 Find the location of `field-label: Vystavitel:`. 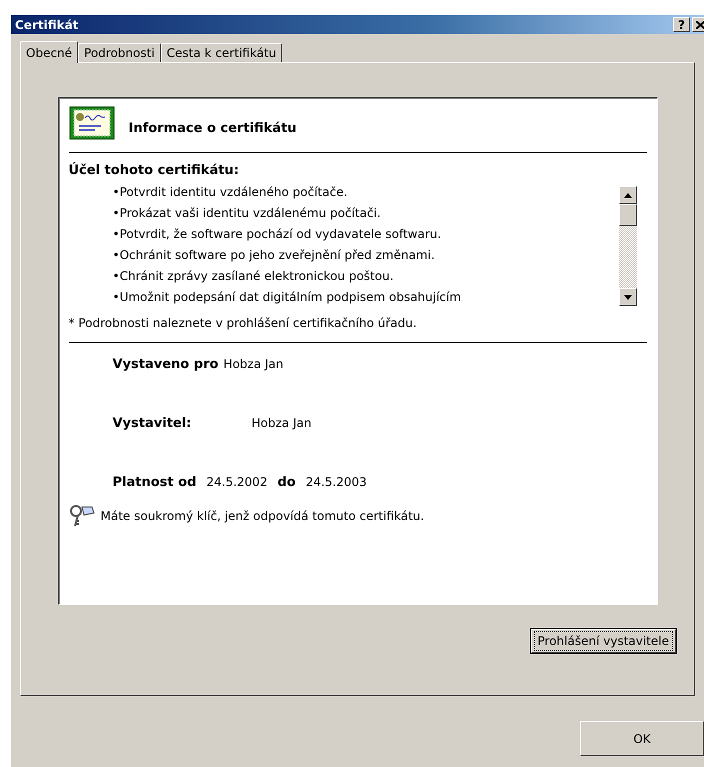

field-label: Vystavitel: is located at coordinates (152, 423).